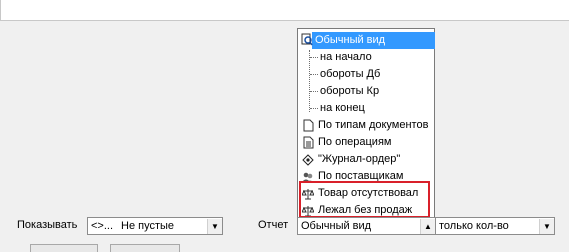 The image size is (569, 252). What do you see at coordinates (336, 226) in the screenshot?
I see `report-combo-value: Обычный вид` at bounding box center [336, 226].